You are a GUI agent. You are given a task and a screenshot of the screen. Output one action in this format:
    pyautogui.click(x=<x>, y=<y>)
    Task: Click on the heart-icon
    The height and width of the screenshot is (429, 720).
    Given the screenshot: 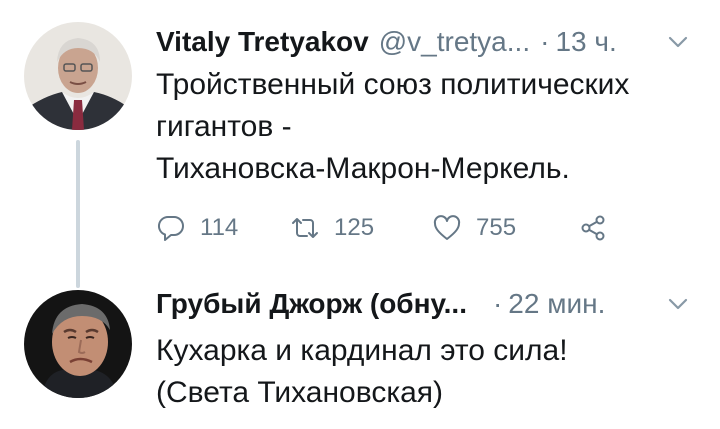 What is the action you would take?
    pyautogui.click(x=447, y=227)
    